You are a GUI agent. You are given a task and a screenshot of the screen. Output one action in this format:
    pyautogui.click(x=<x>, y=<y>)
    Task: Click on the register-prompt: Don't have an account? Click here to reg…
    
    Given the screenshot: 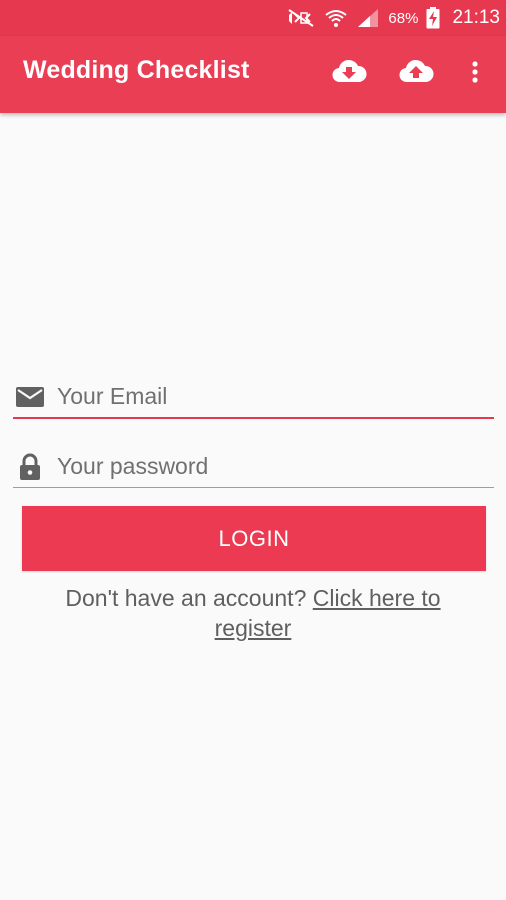 What is the action you would take?
    pyautogui.click(x=253, y=613)
    